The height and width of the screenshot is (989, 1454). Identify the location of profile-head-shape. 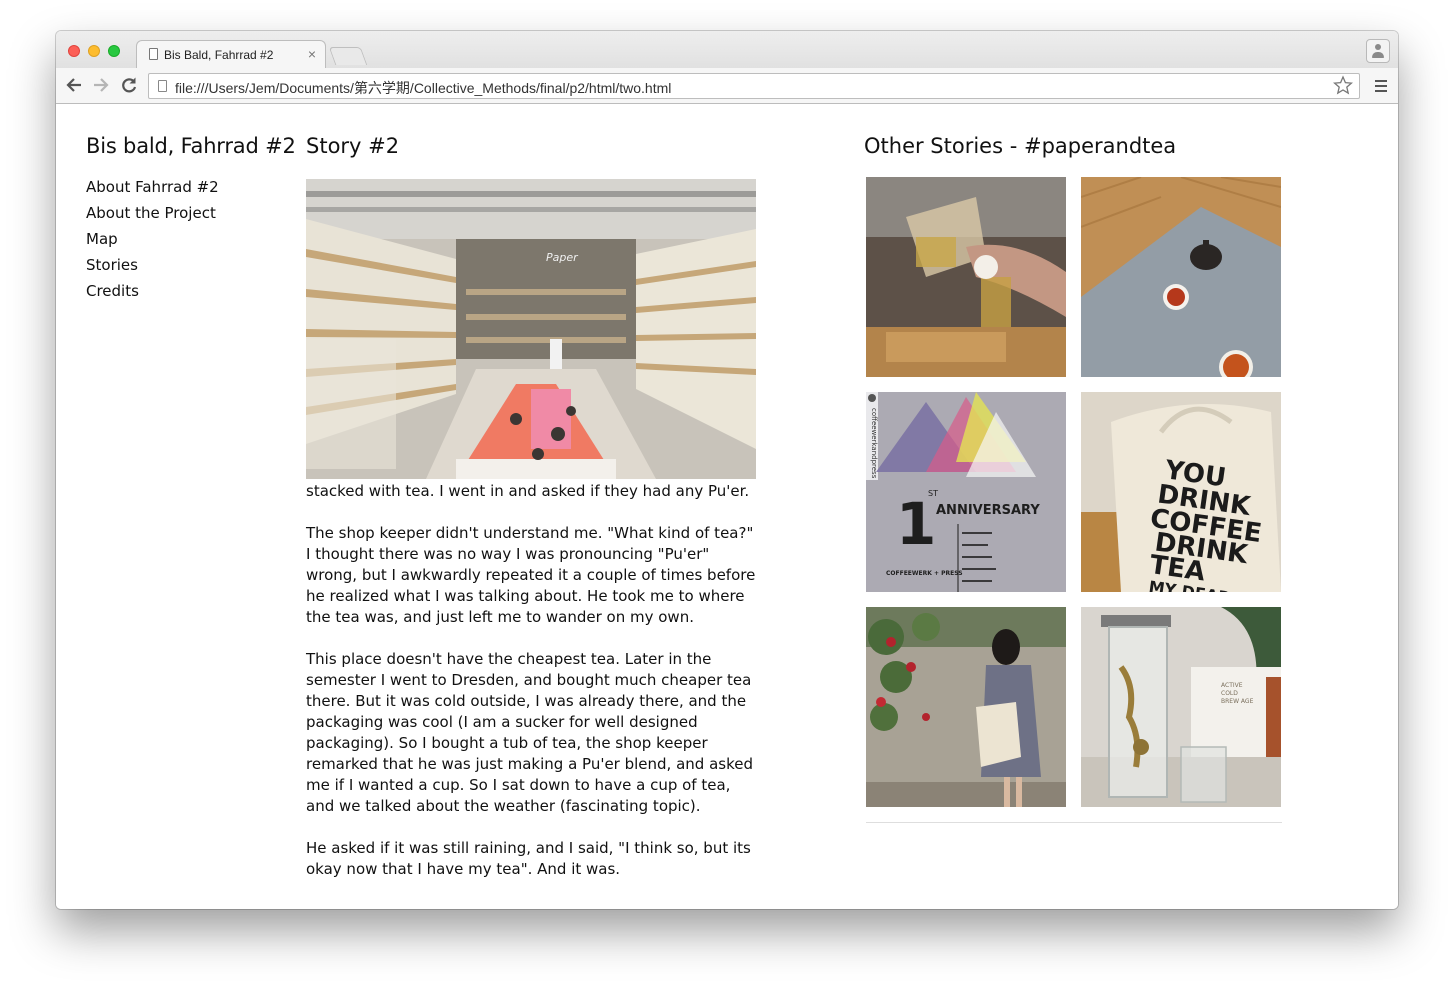
(1378, 47).